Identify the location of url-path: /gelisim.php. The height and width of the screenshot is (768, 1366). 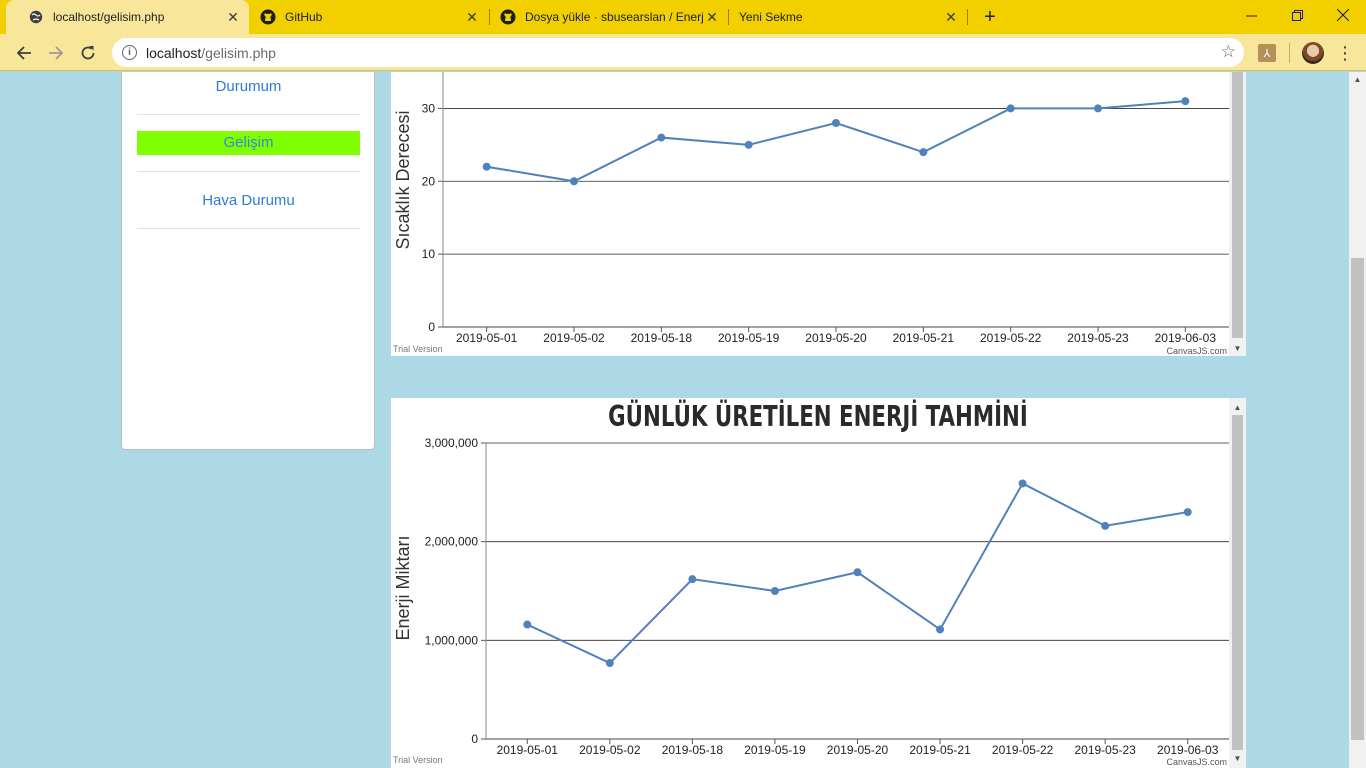
(238, 52).